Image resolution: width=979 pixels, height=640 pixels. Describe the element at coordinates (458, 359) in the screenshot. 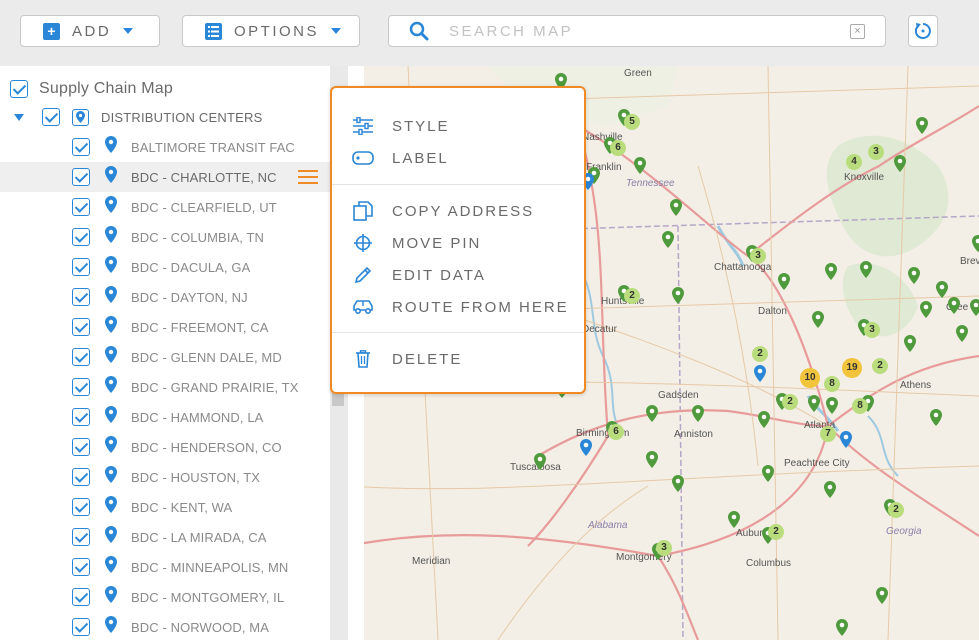

I see `menu-item-delete: DELETE` at that location.